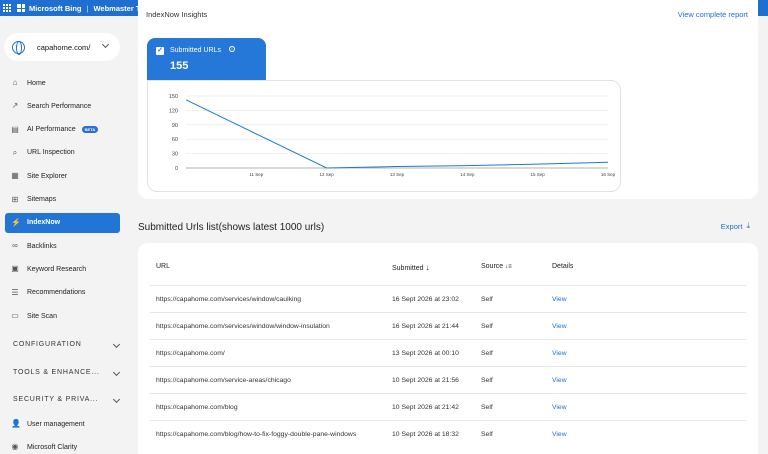  What do you see at coordinates (425, 353) in the screenshot?
I see `row-submitted: 13 Sept 2026 at 00:10` at bounding box center [425, 353].